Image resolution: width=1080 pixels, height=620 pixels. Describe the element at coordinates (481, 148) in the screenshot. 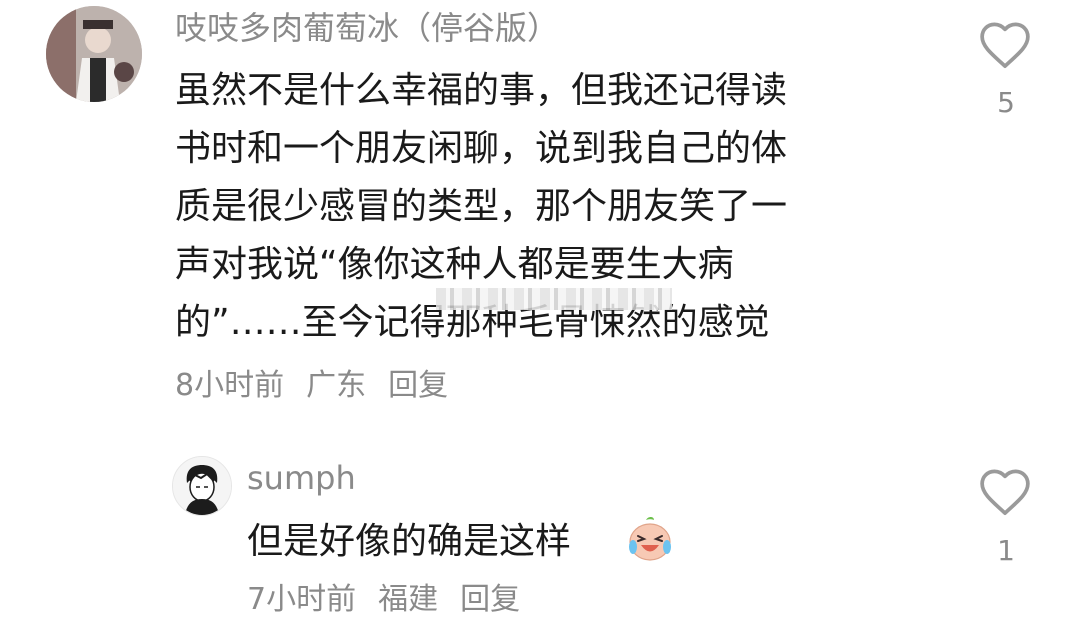

I see `comment-line: 书时和一个朋友闲聊，说到我自己的体` at that location.